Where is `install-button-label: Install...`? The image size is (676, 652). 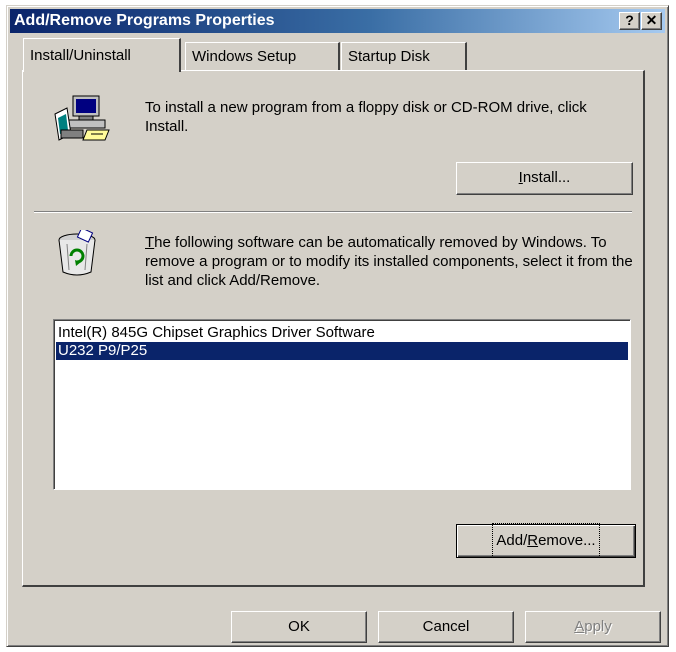
install-button-label: Install... is located at coordinates (544, 177).